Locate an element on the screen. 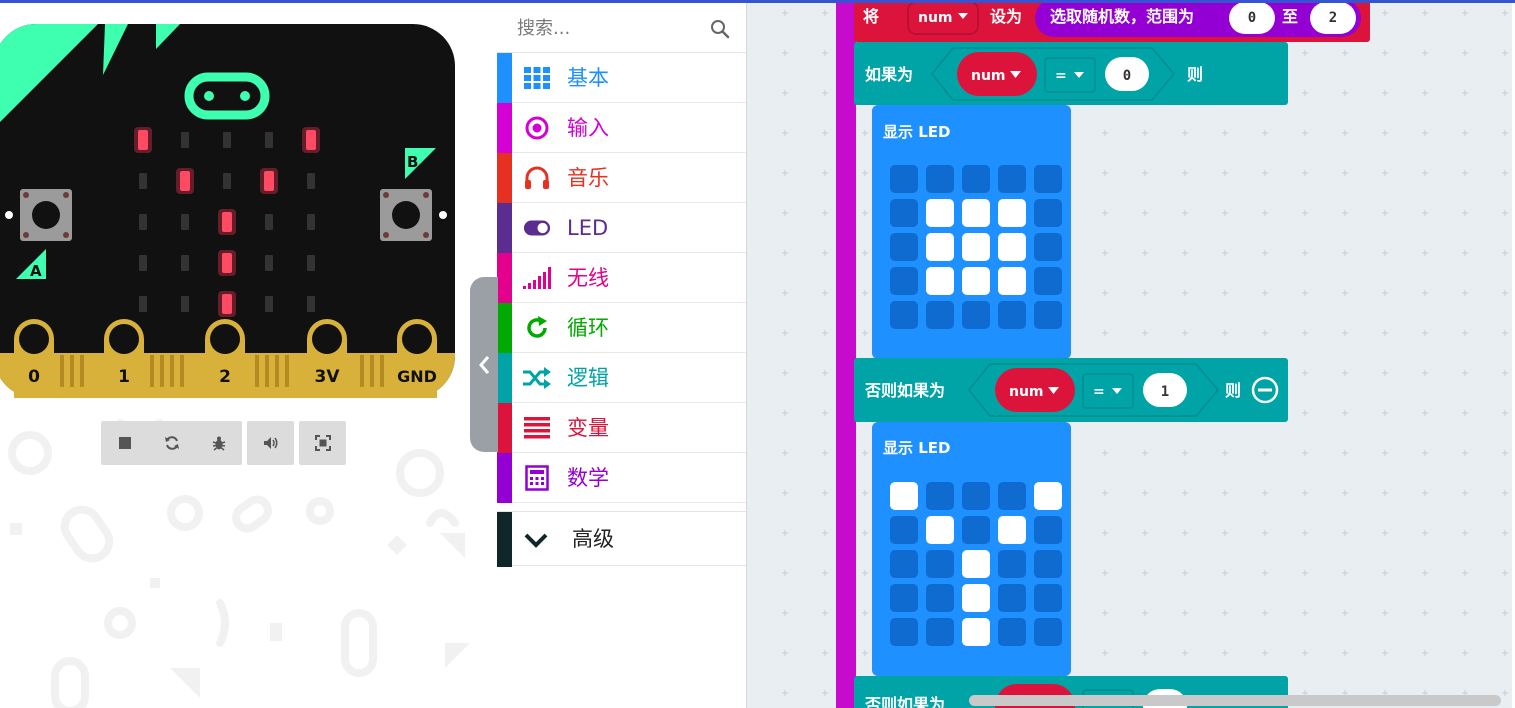 The width and height of the screenshot is (1515, 708). if-operator-label: = is located at coordinates (1061, 76).